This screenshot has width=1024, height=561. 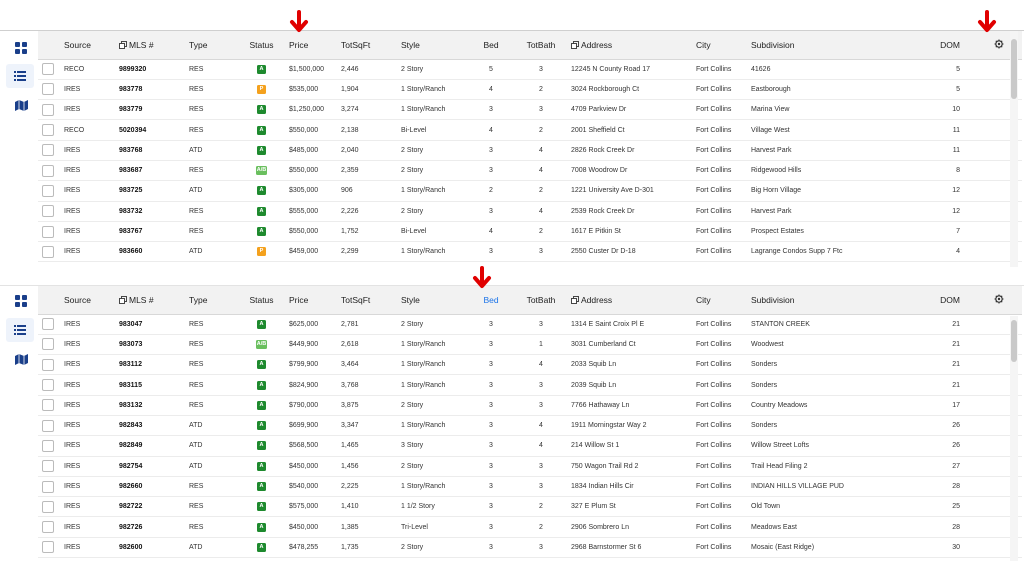 What do you see at coordinates (315, 300) in the screenshot?
I see `column-header-price: Price` at bounding box center [315, 300].